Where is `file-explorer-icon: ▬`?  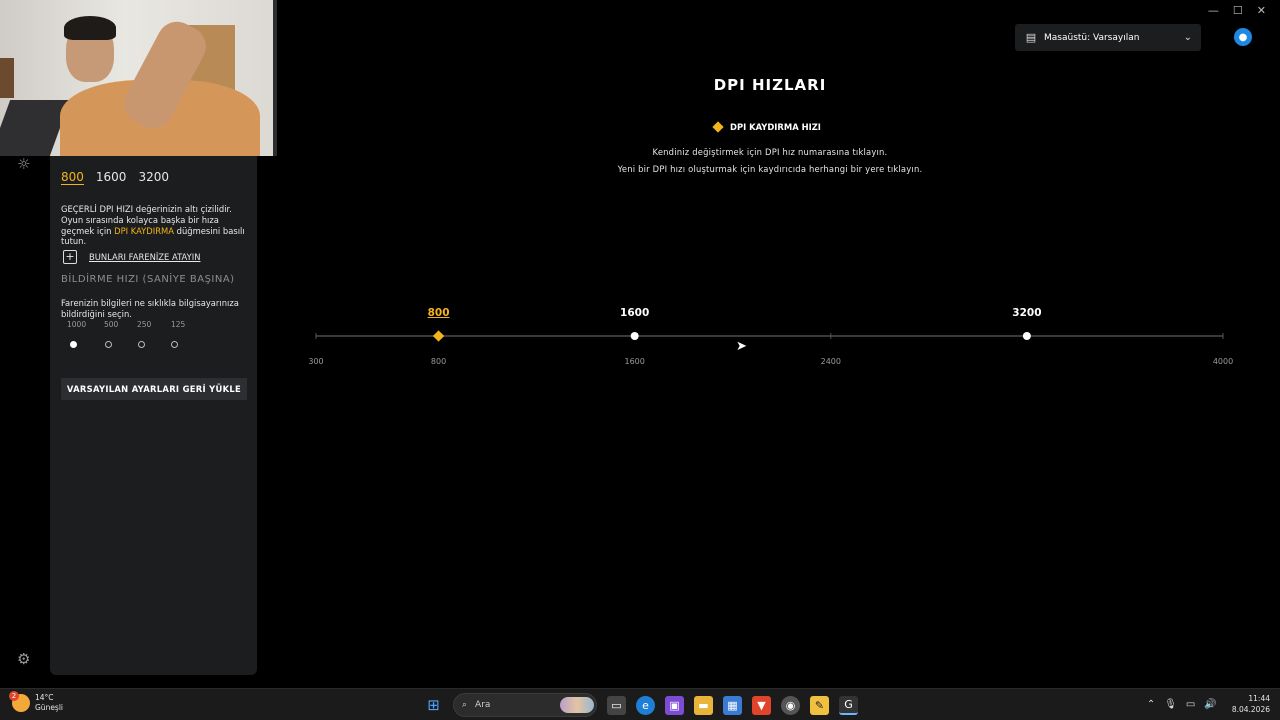
file-explorer-icon: ▬ is located at coordinates (703, 705).